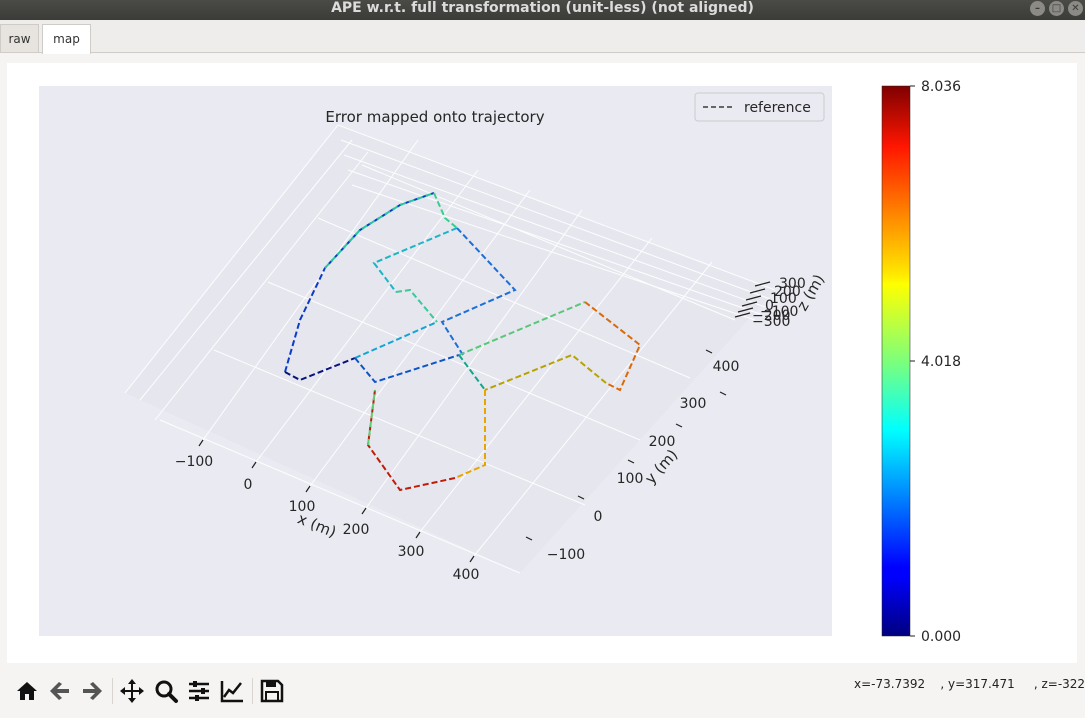  I want to click on legend: reference, so click(759, 107).